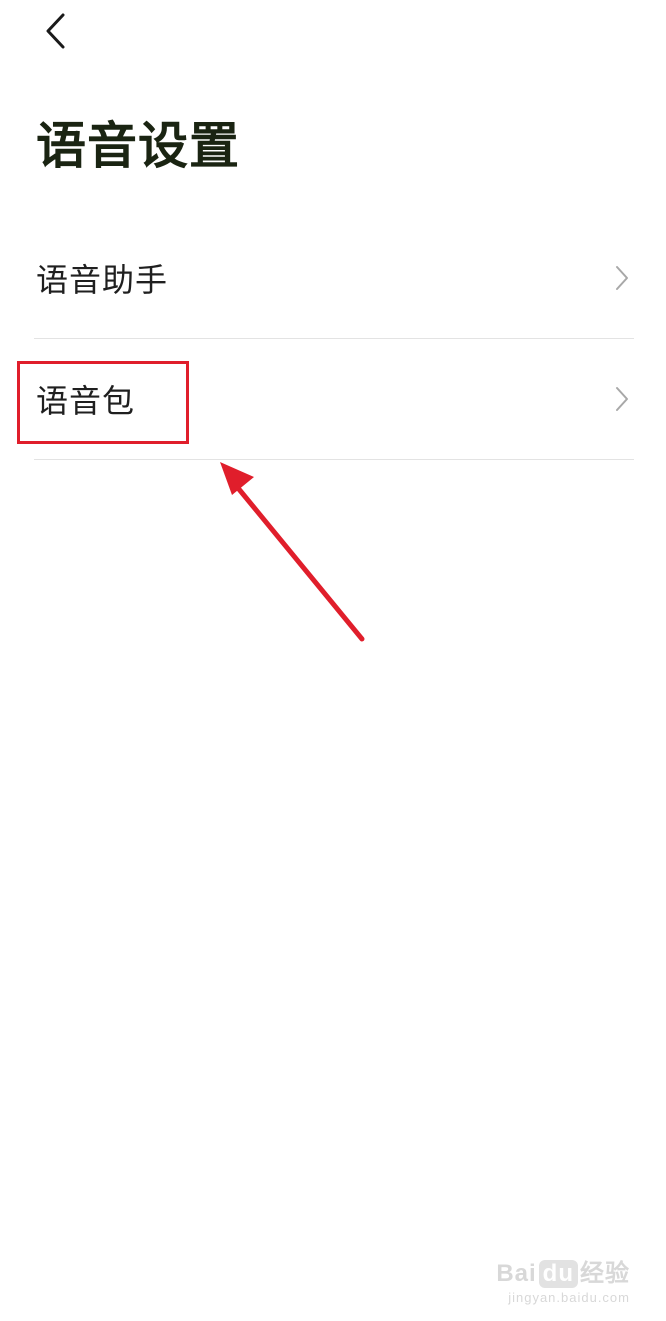 The height and width of the screenshot is (1321, 666). Describe the element at coordinates (138, 146) in the screenshot. I see `page-title: 语音设置` at that location.